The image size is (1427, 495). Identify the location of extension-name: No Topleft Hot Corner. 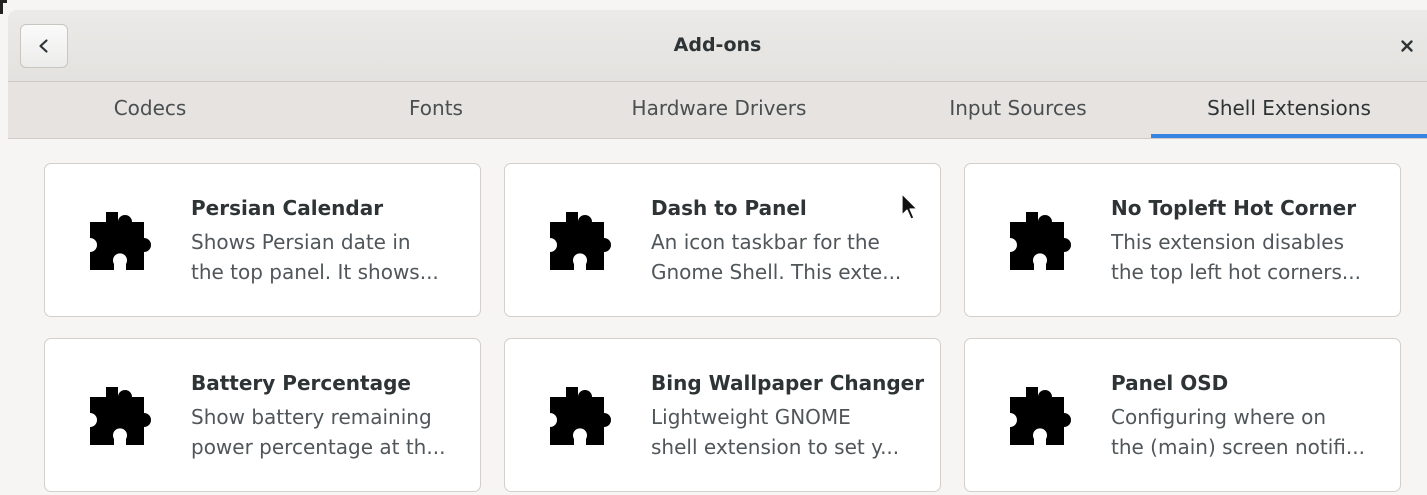
(1234, 208).